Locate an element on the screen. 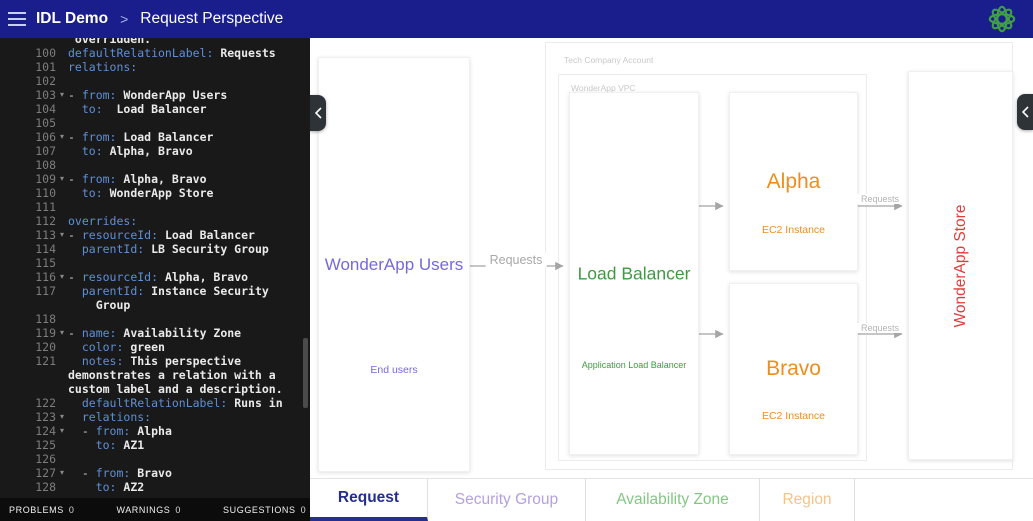  line-number: 105 is located at coordinates (45, 123).